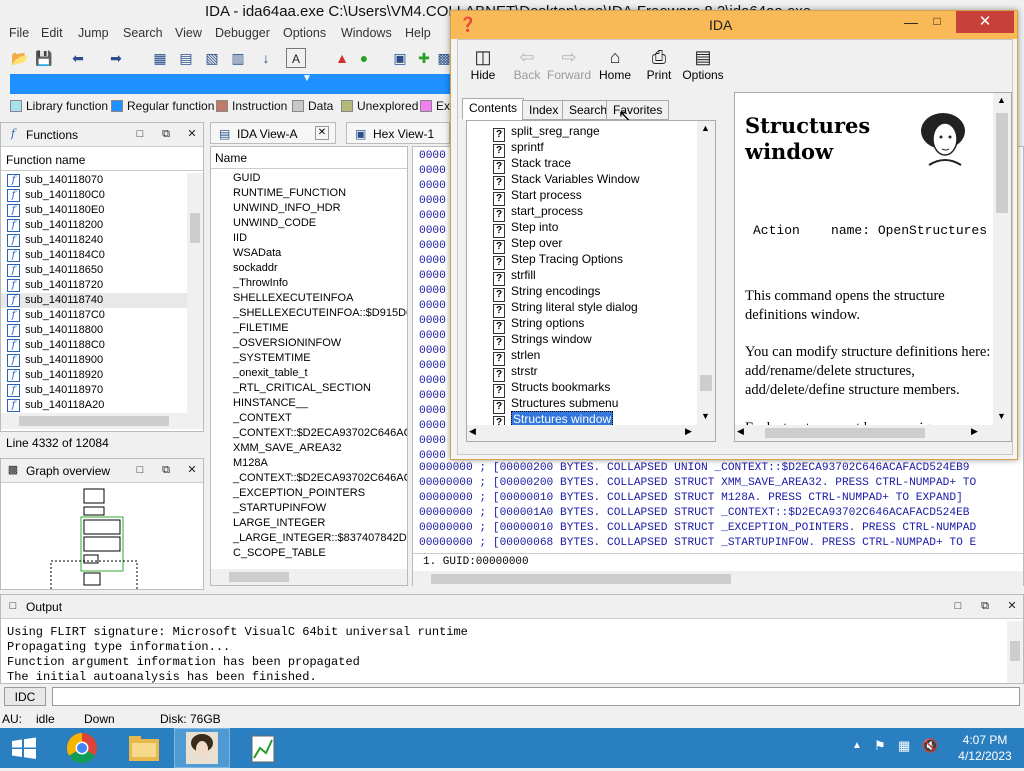 This screenshot has height=771, width=1024. What do you see at coordinates (546, 292) in the screenshot?
I see `contents-item: ? String encodings` at bounding box center [546, 292].